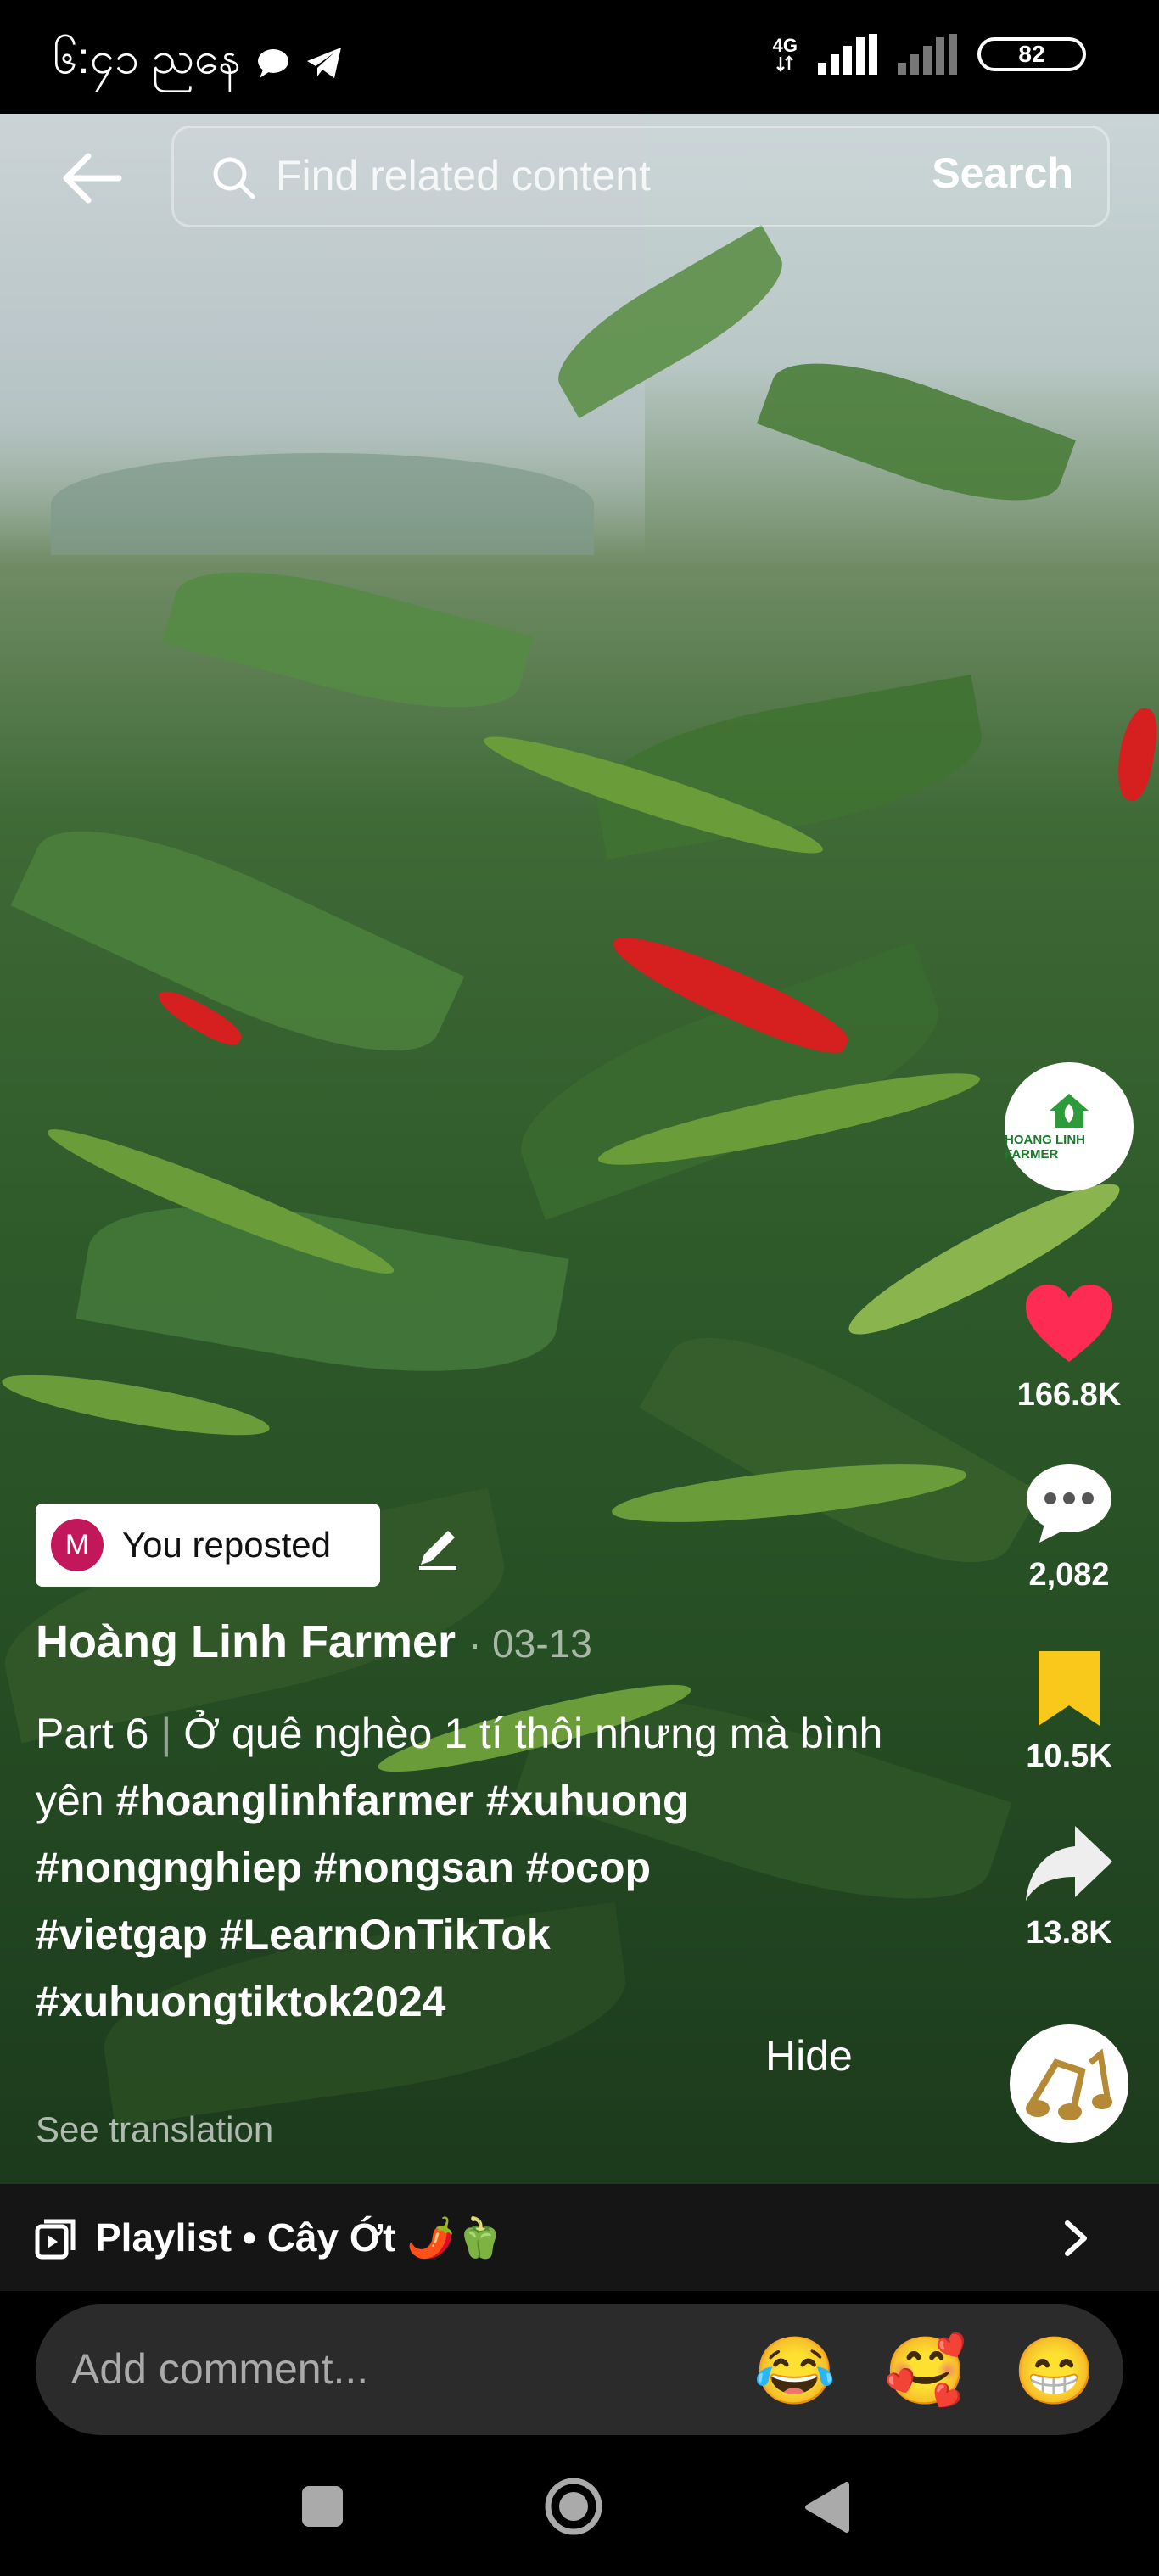 The width and height of the screenshot is (1159, 2576). What do you see at coordinates (530, 1643) in the screenshot?
I see `post-date: · 03-13` at bounding box center [530, 1643].